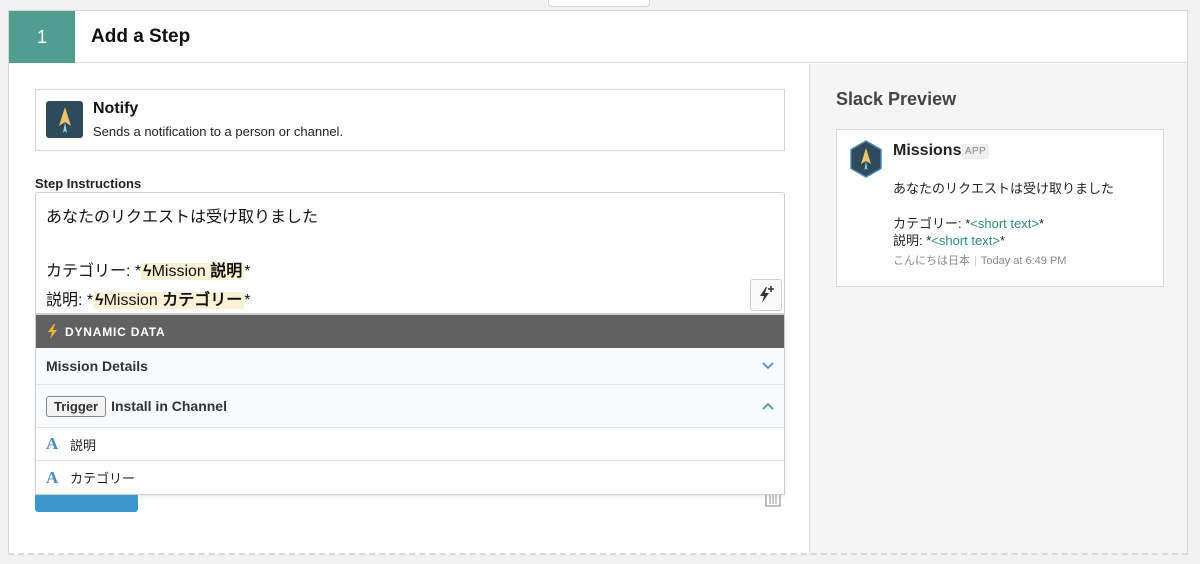  Describe the element at coordinates (896, 99) in the screenshot. I see `slack-preview-title: Slack Preview` at that location.